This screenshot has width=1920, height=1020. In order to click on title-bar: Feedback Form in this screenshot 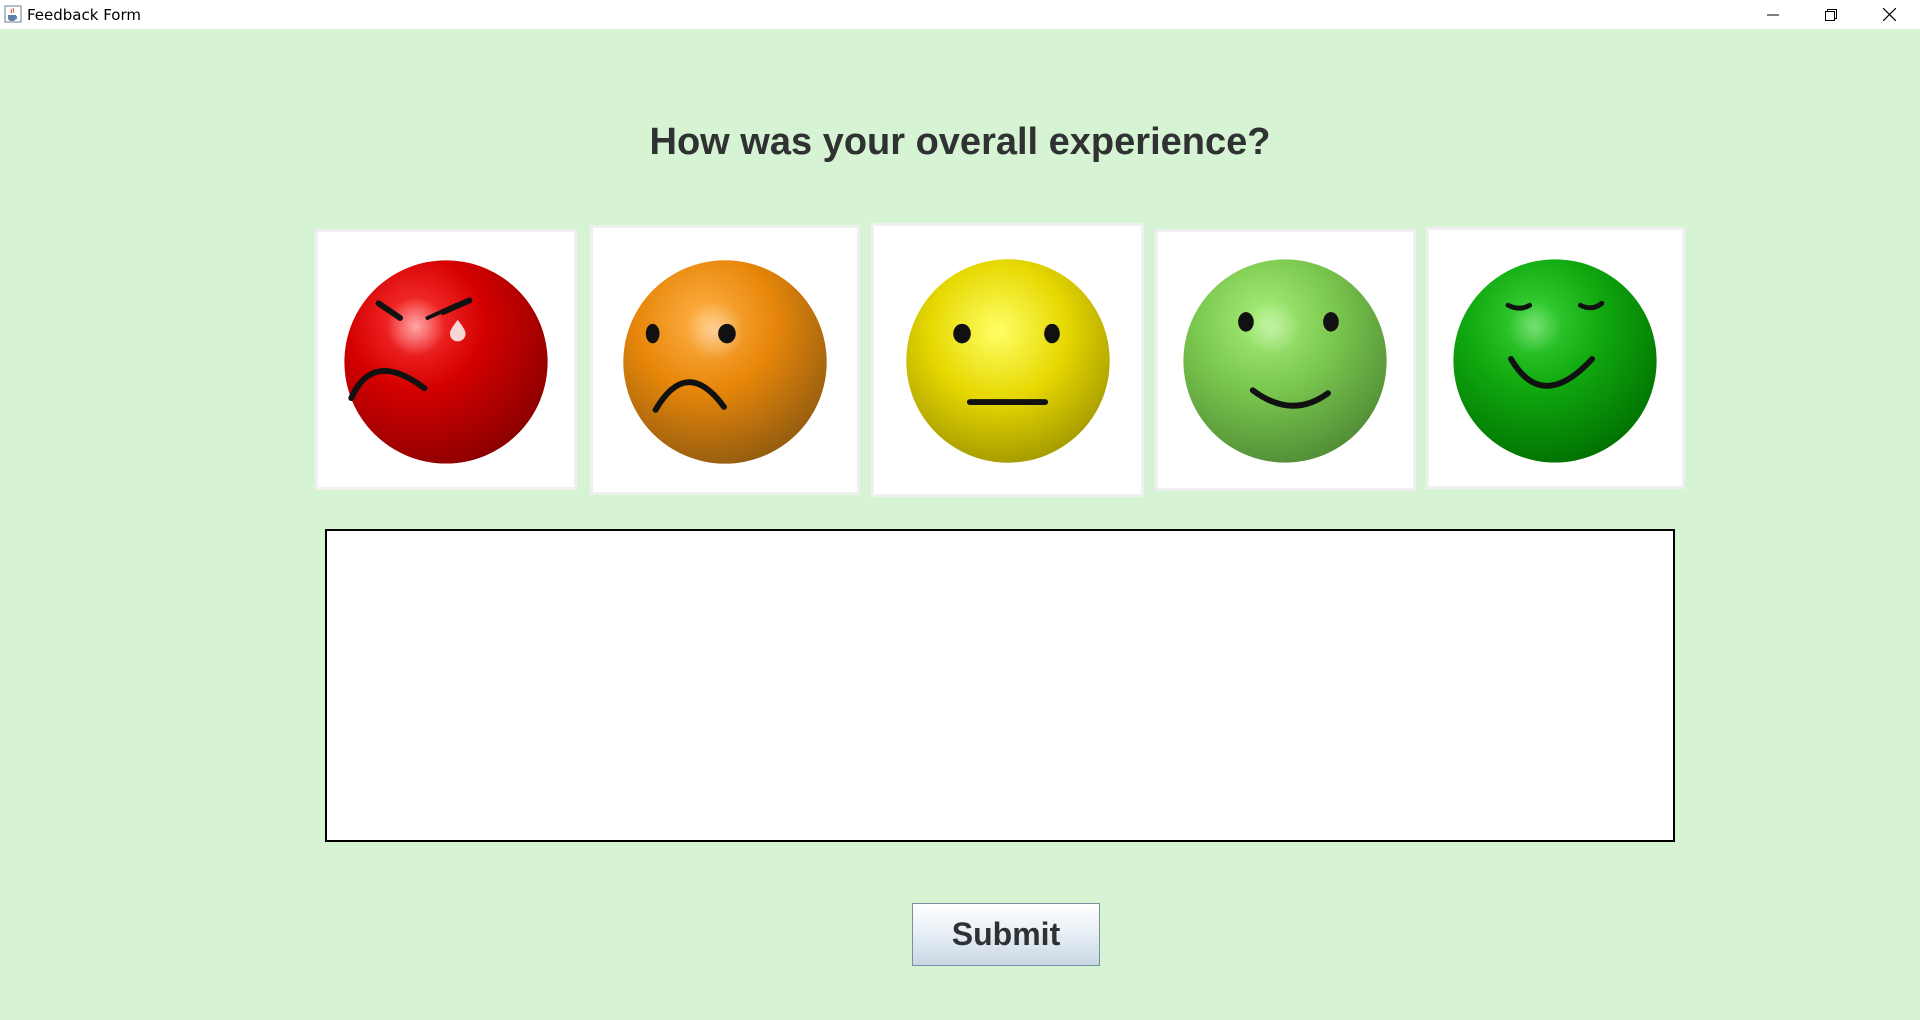, I will do `click(960, 14)`.